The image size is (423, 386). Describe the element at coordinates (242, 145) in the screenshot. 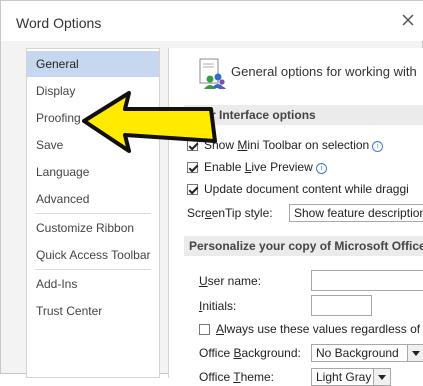

I see `mini-toolbar-label-accel: M` at that location.